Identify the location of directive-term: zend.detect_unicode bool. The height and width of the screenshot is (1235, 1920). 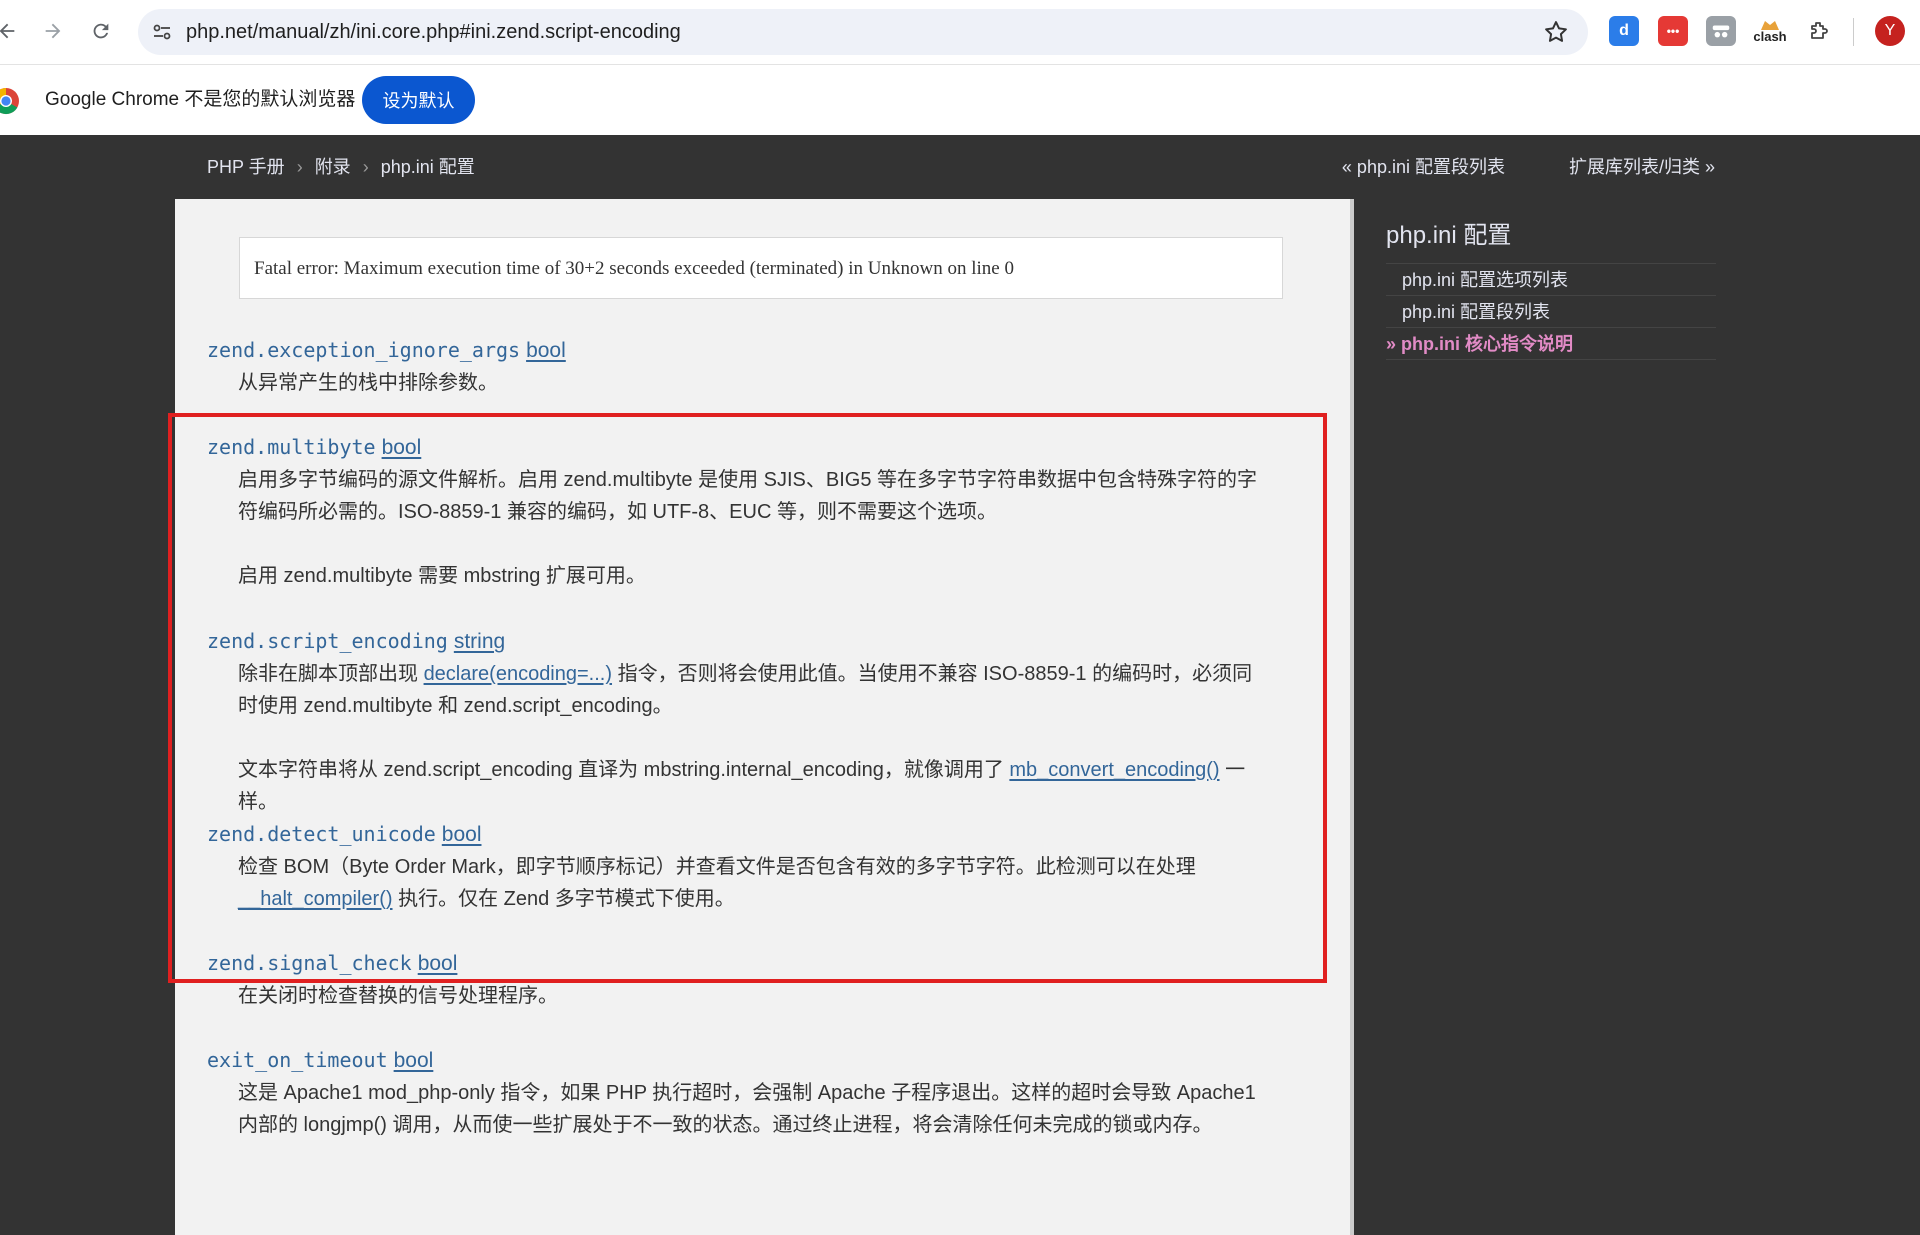
(344, 834).